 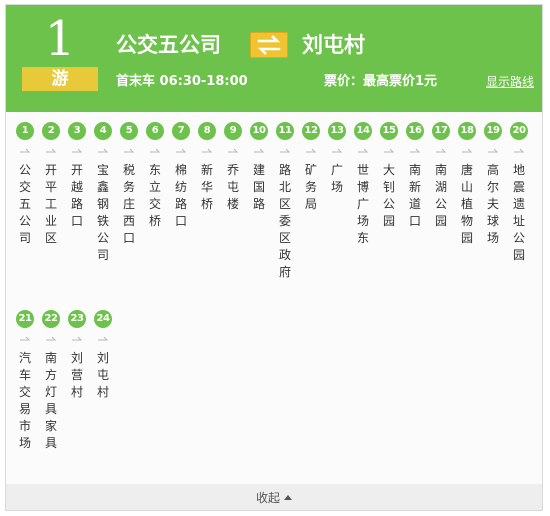 I want to click on stop-name: 开平工业区, so click(x=51, y=204).